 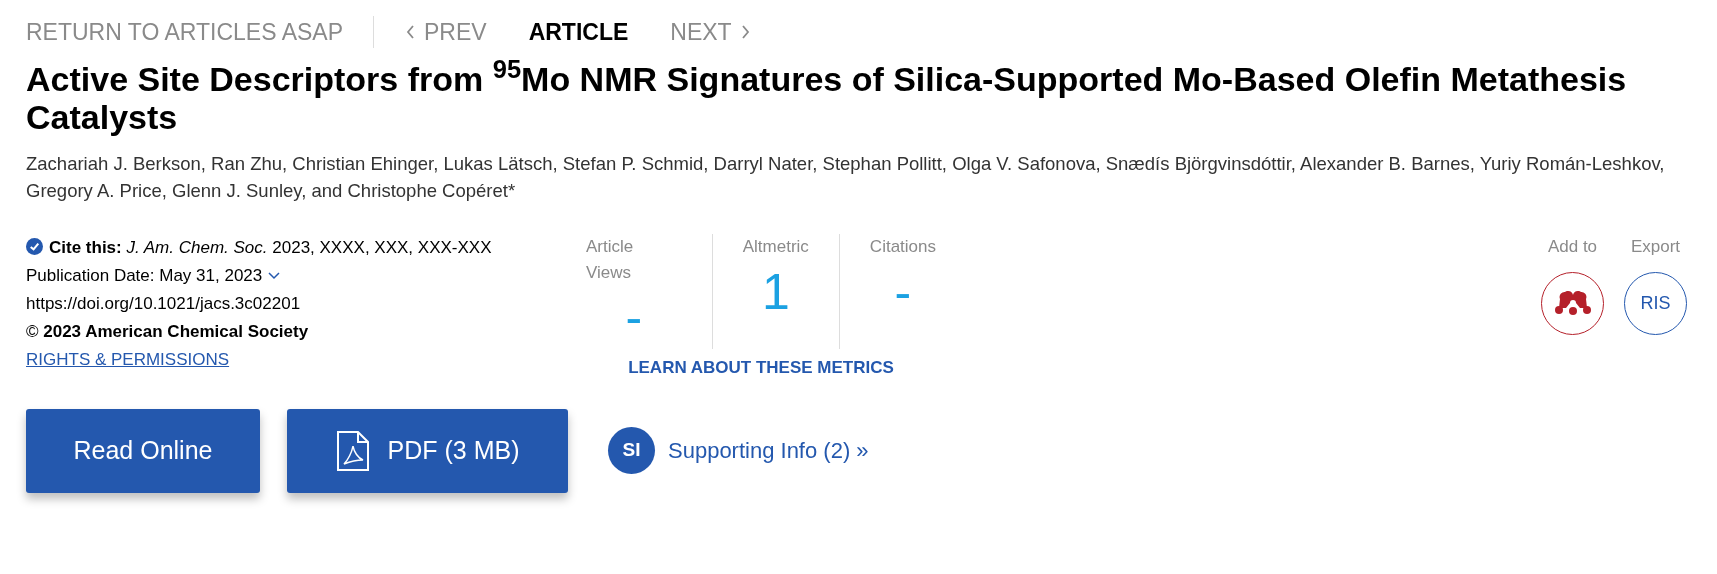 I want to click on doi-link: https://doi.org/10.1021/jacs.3c02201, so click(x=286, y=304).